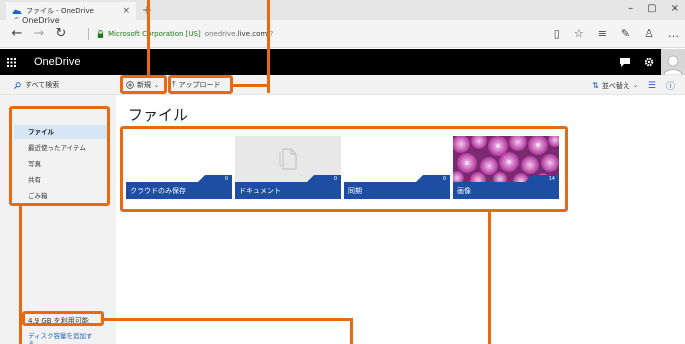 The width and height of the screenshot is (685, 344). I want to click on address-url: onedrive.live.com/?, so click(239, 34).